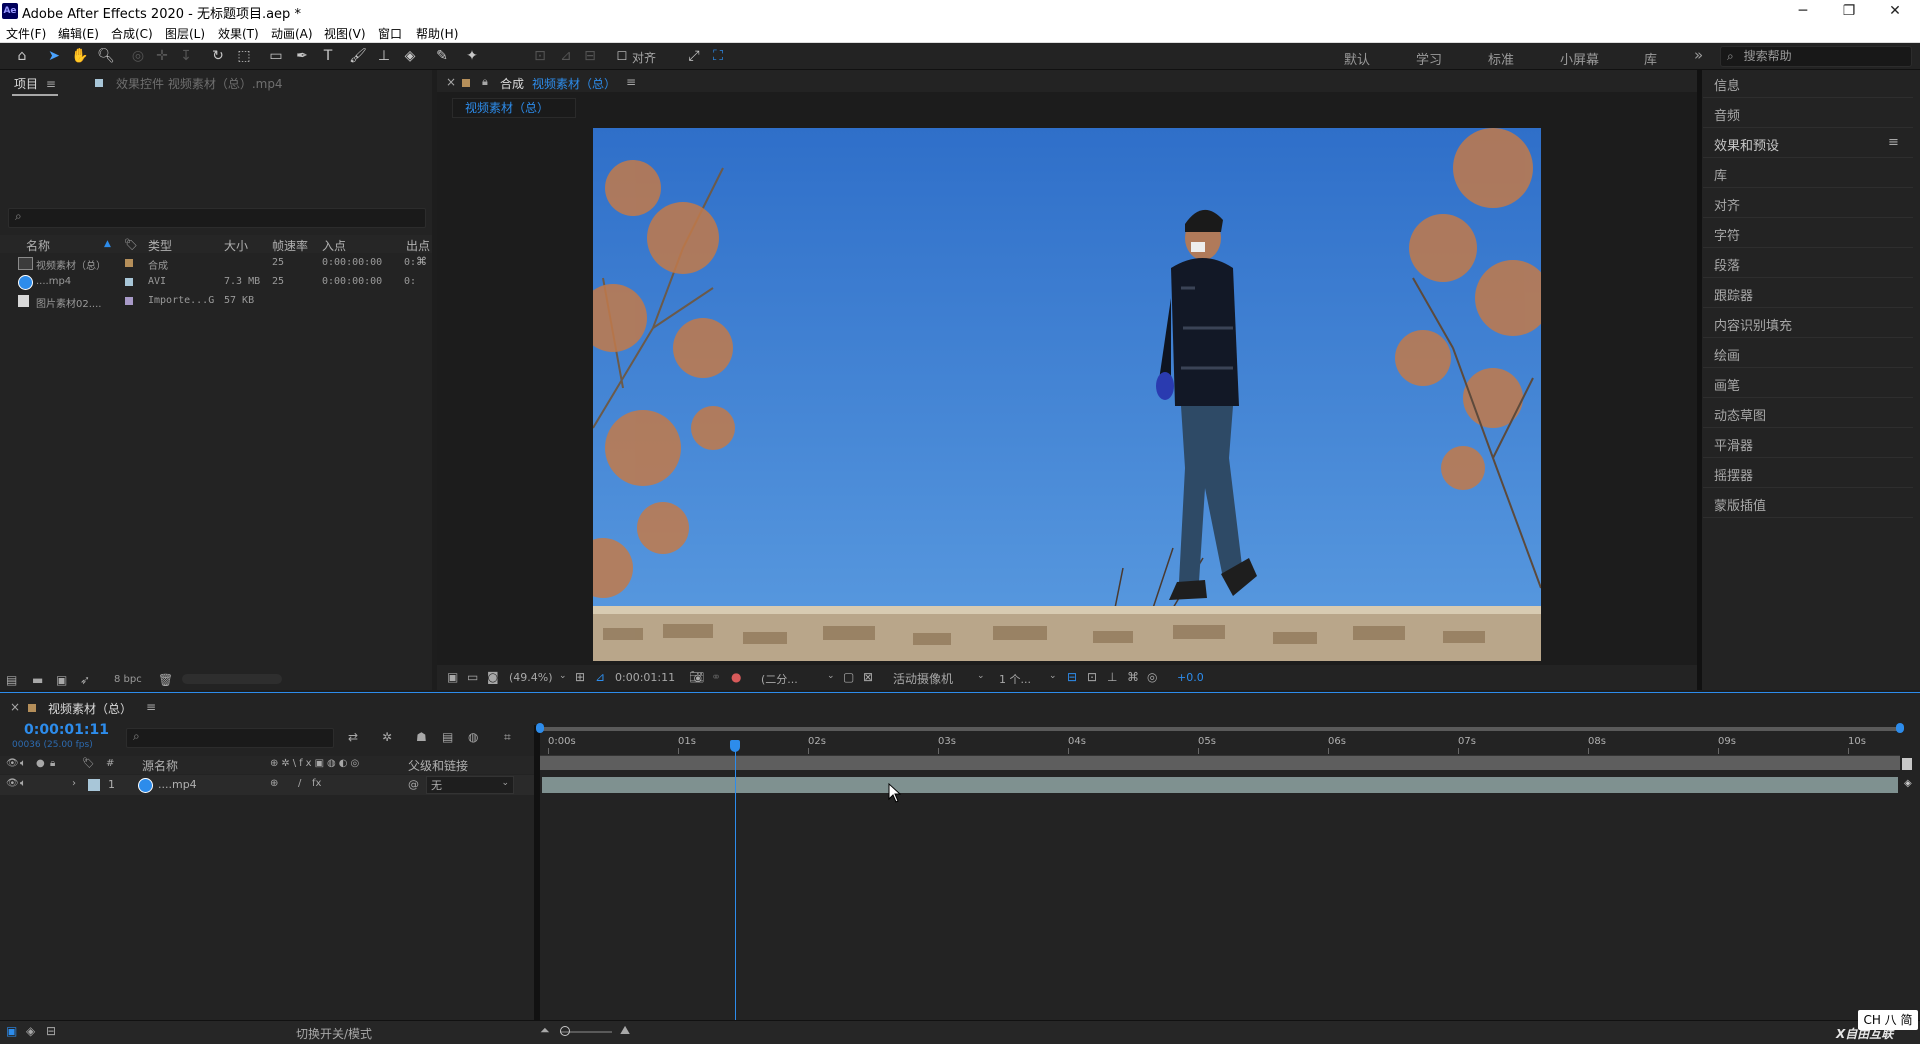 This screenshot has width=1920, height=1044. I want to click on graph-editor-icon: ⌗, so click(507, 737).